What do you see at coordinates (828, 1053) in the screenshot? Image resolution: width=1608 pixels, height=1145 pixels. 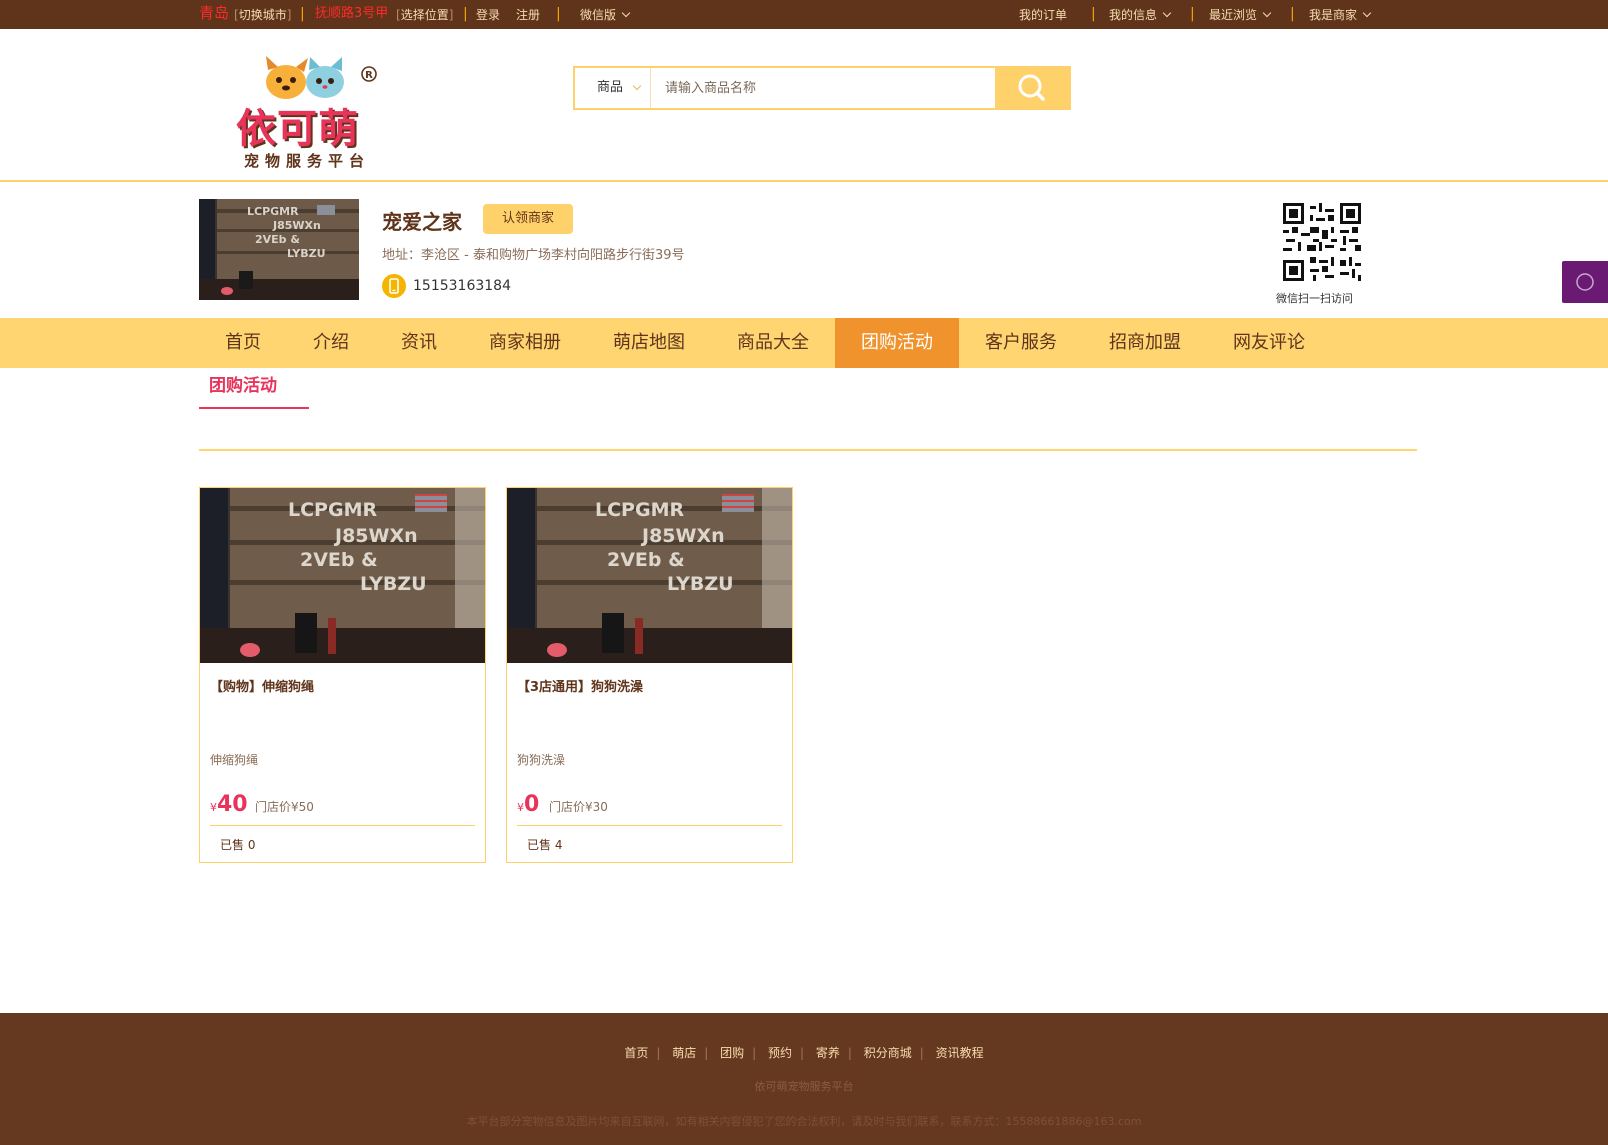 I see `footer-link-boarding: 寄养` at bounding box center [828, 1053].